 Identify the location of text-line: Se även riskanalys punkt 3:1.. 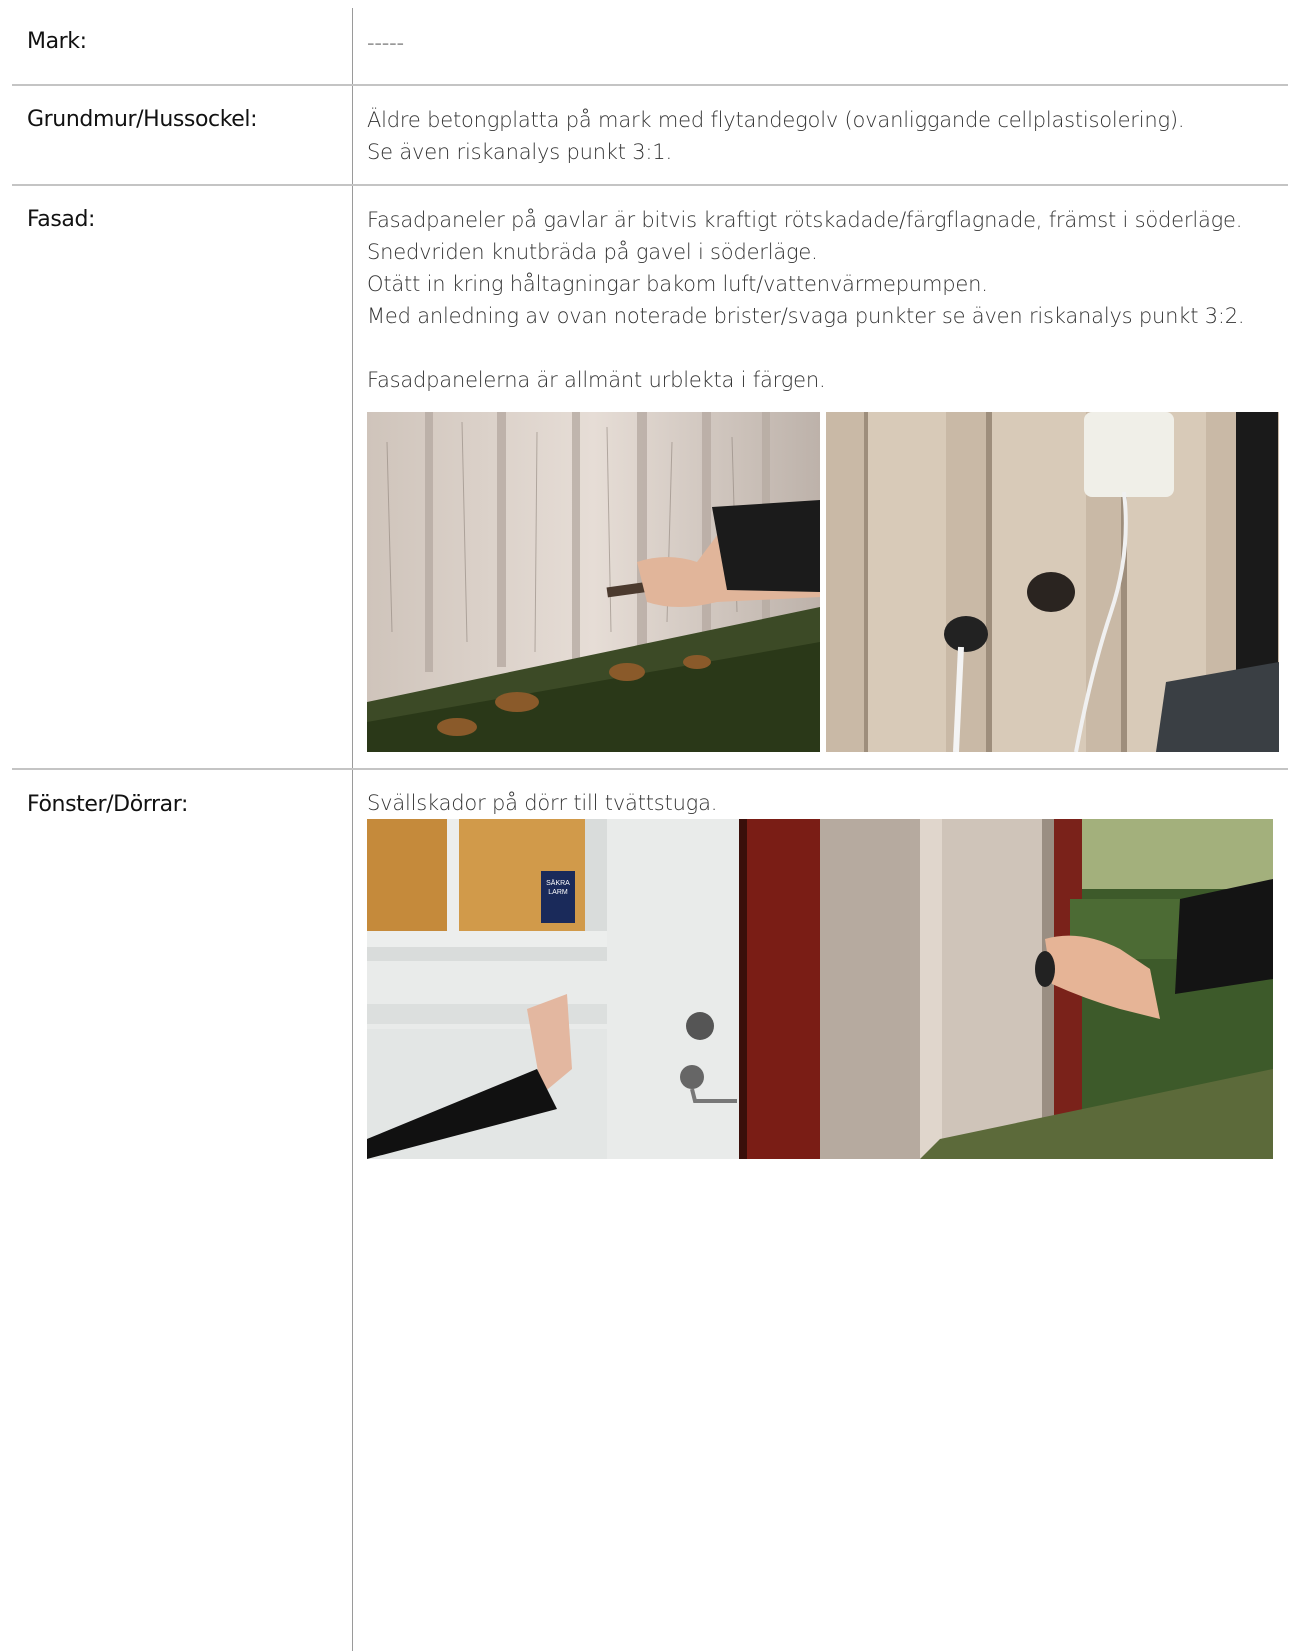
(519, 152).